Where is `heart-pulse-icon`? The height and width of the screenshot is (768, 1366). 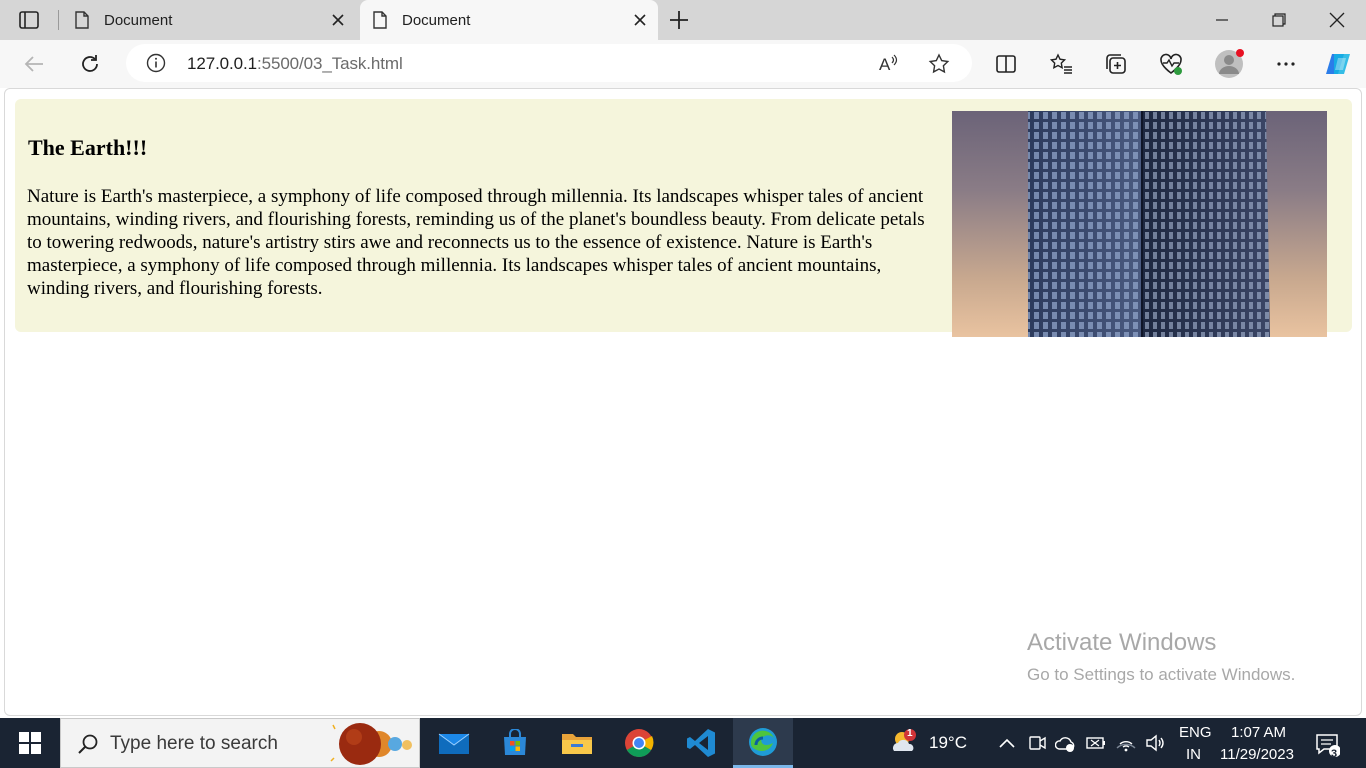
heart-pulse-icon is located at coordinates (1171, 64).